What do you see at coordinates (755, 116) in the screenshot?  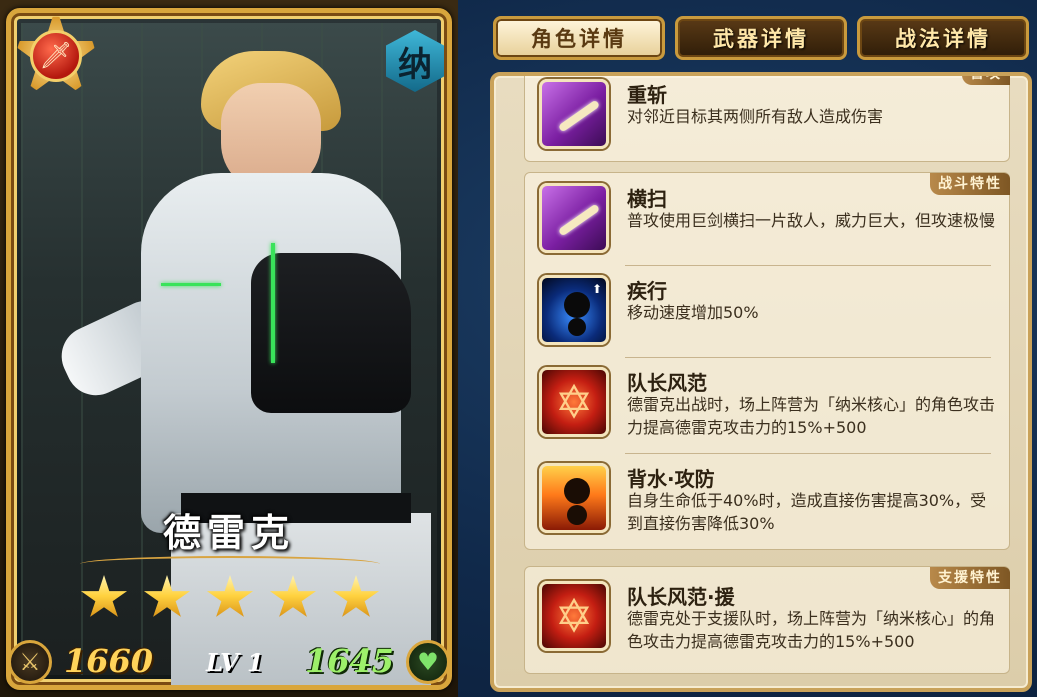 I see `skill-desc: 对邻近目标其两侧所有敌人造成伤害` at bounding box center [755, 116].